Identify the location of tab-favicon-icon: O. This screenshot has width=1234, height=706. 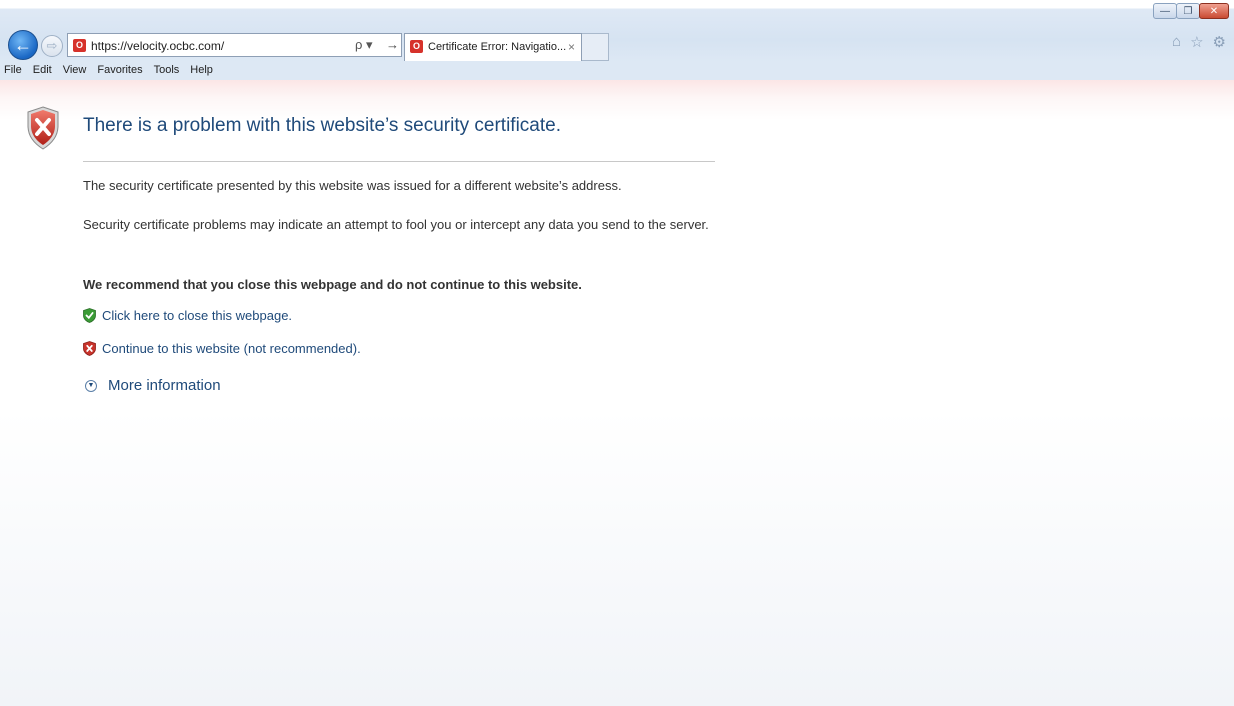
(416, 46).